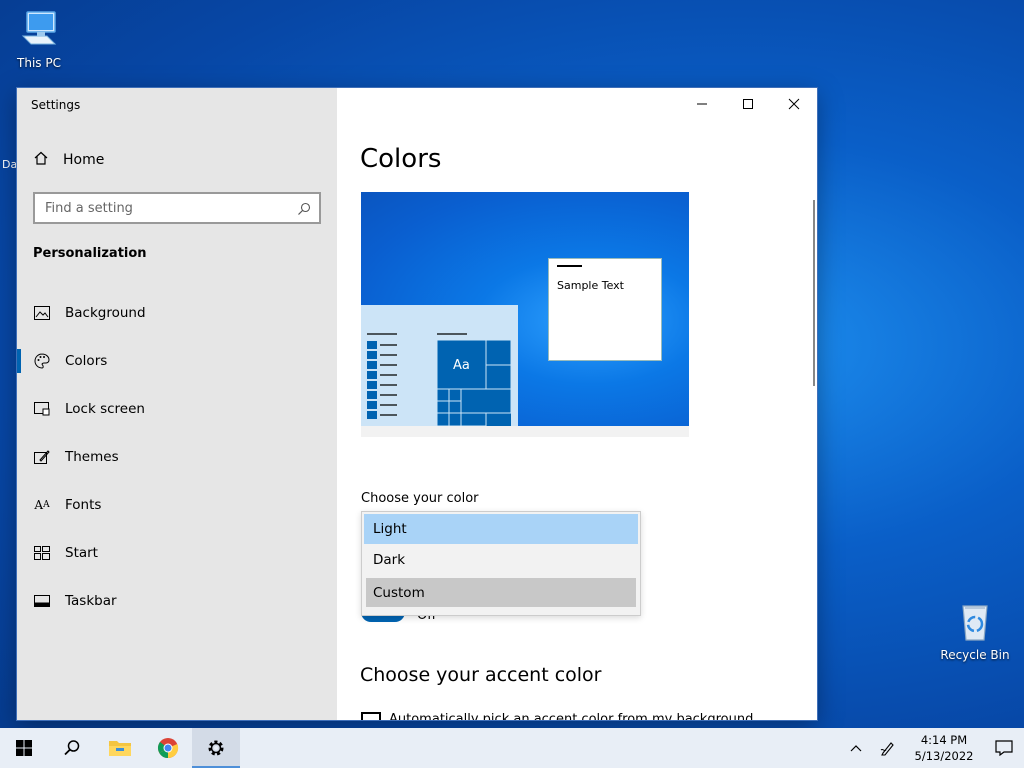 Image resolution: width=1024 pixels, height=768 pixels. Describe the element at coordinates (590, 285) in the screenshot. I see `preview-sample-text: Sample Text` at that location.